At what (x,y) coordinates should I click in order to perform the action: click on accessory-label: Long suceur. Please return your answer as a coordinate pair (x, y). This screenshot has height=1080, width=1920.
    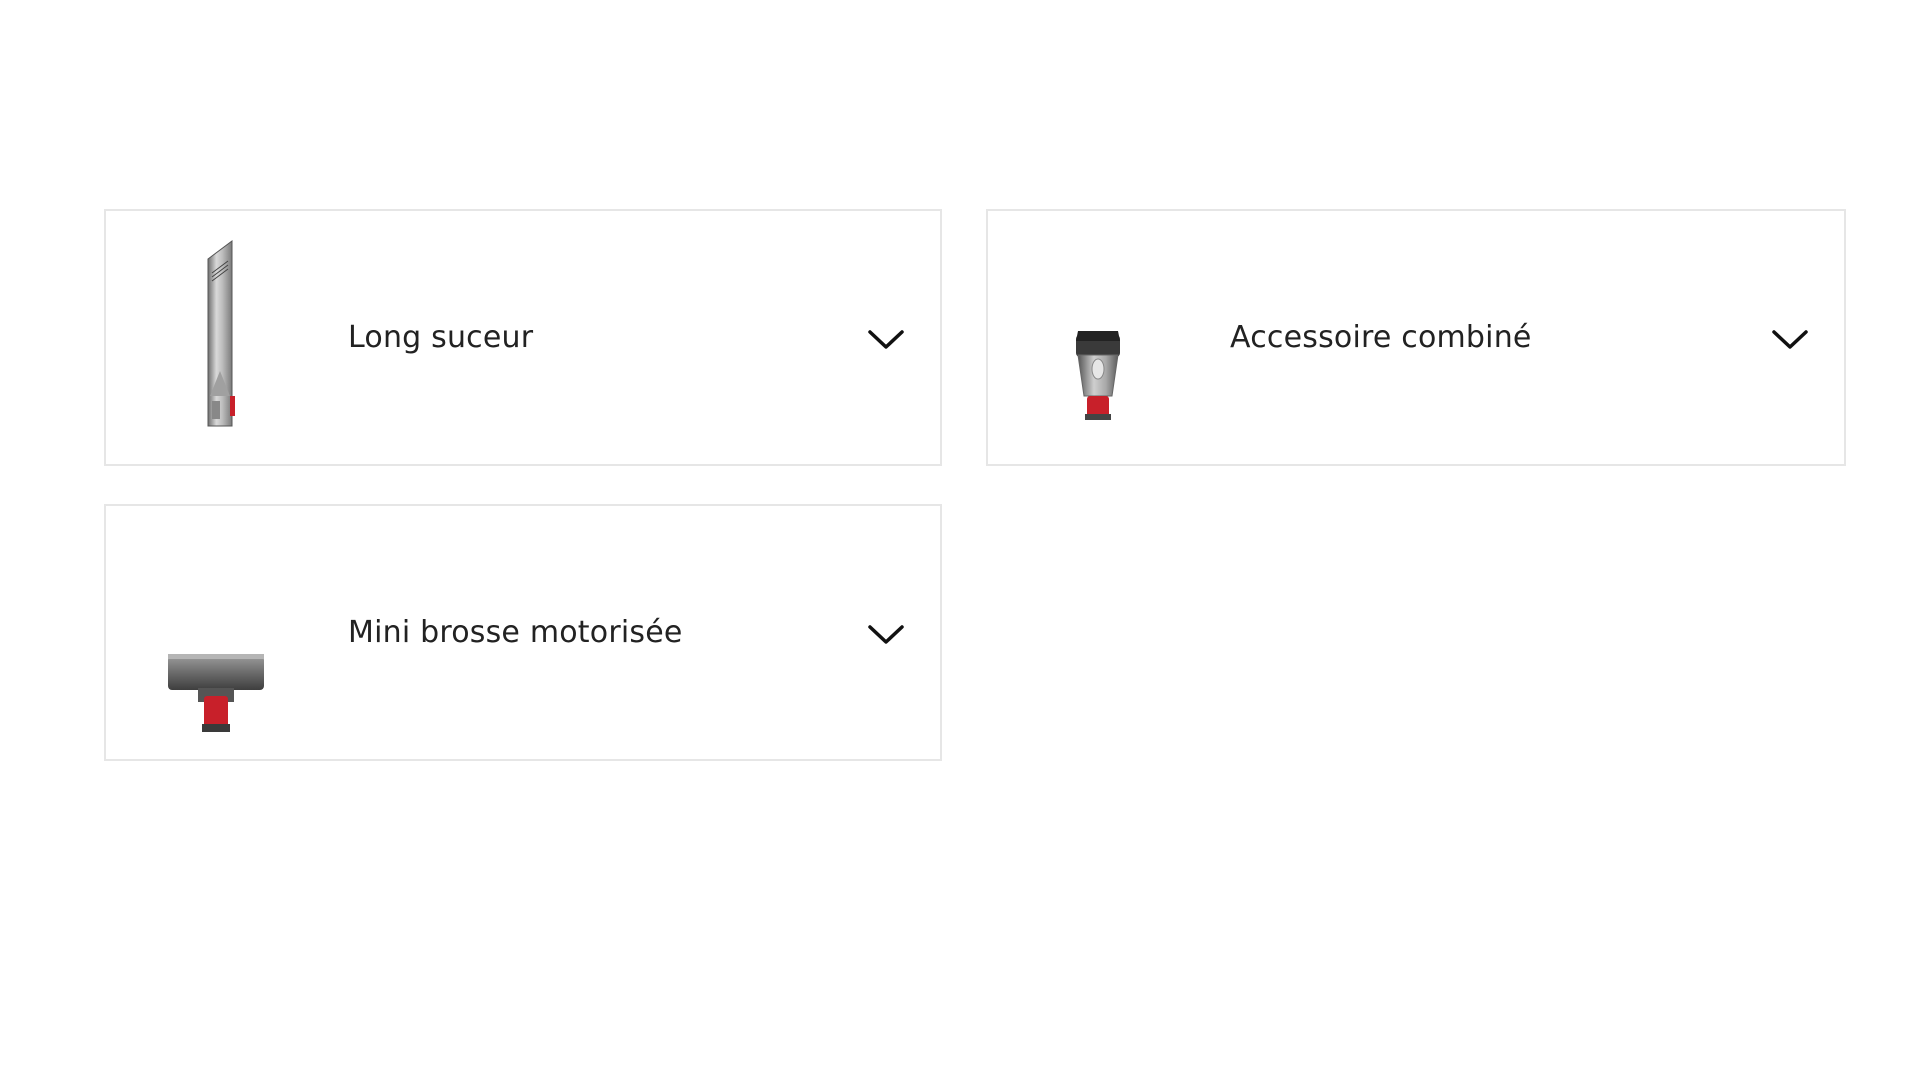
    Looking at the image, I should click on (441, 337).